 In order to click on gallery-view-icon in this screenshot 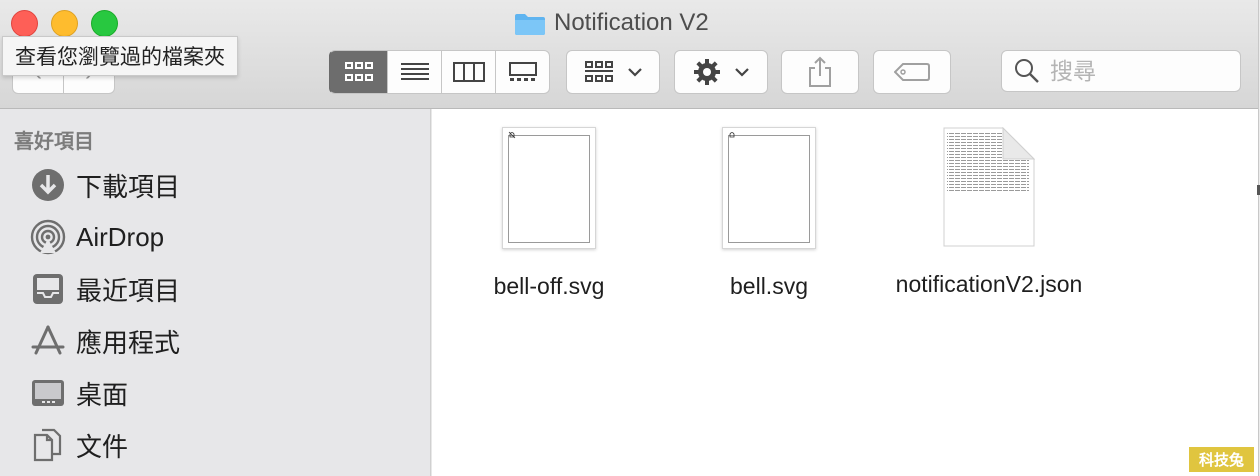, I will do `click(522, 71)`.